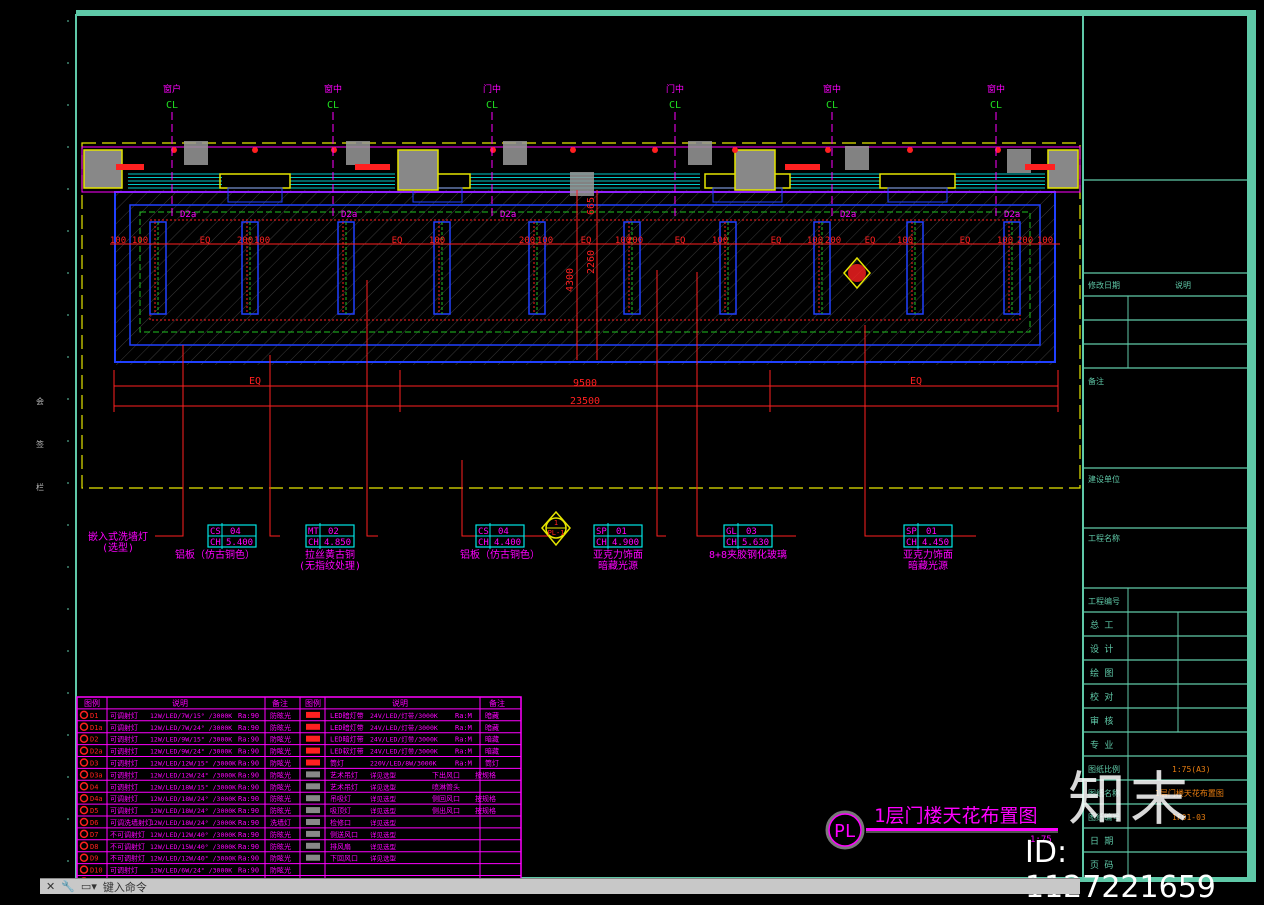  I want to click on fixture-tag: D2a, so click(349, 215).